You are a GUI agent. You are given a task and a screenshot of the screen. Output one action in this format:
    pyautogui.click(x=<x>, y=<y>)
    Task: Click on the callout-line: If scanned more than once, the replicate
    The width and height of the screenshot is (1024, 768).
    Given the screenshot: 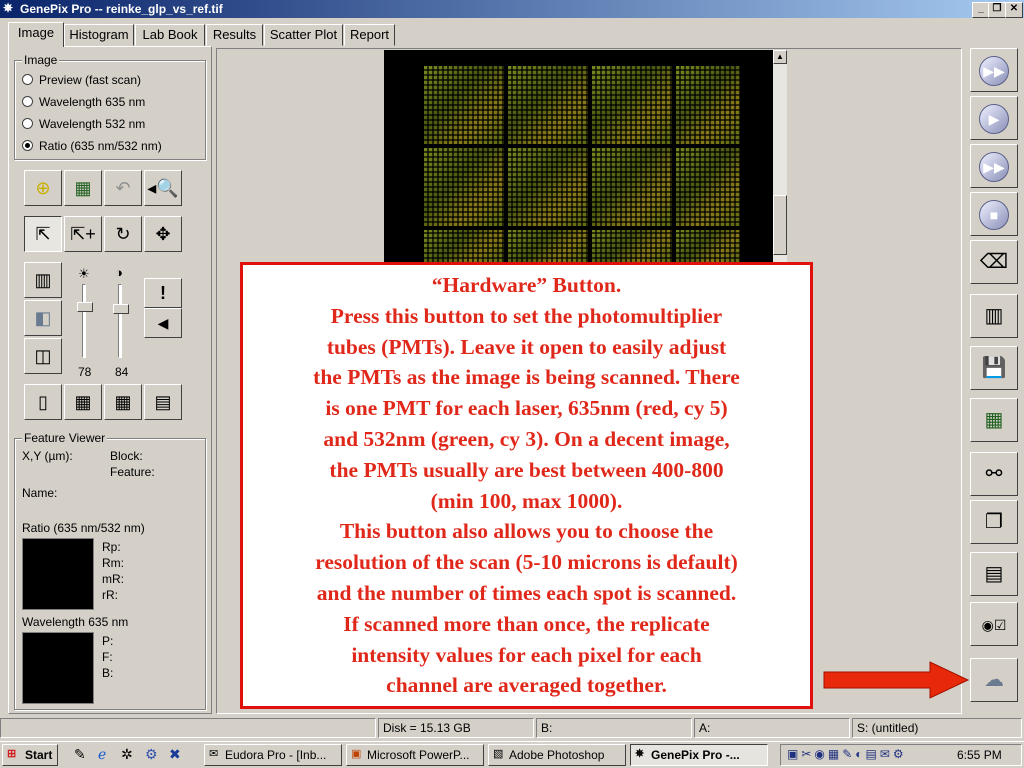 What is the action you would take?
    pyautogui.click(x=526, y=623)
    